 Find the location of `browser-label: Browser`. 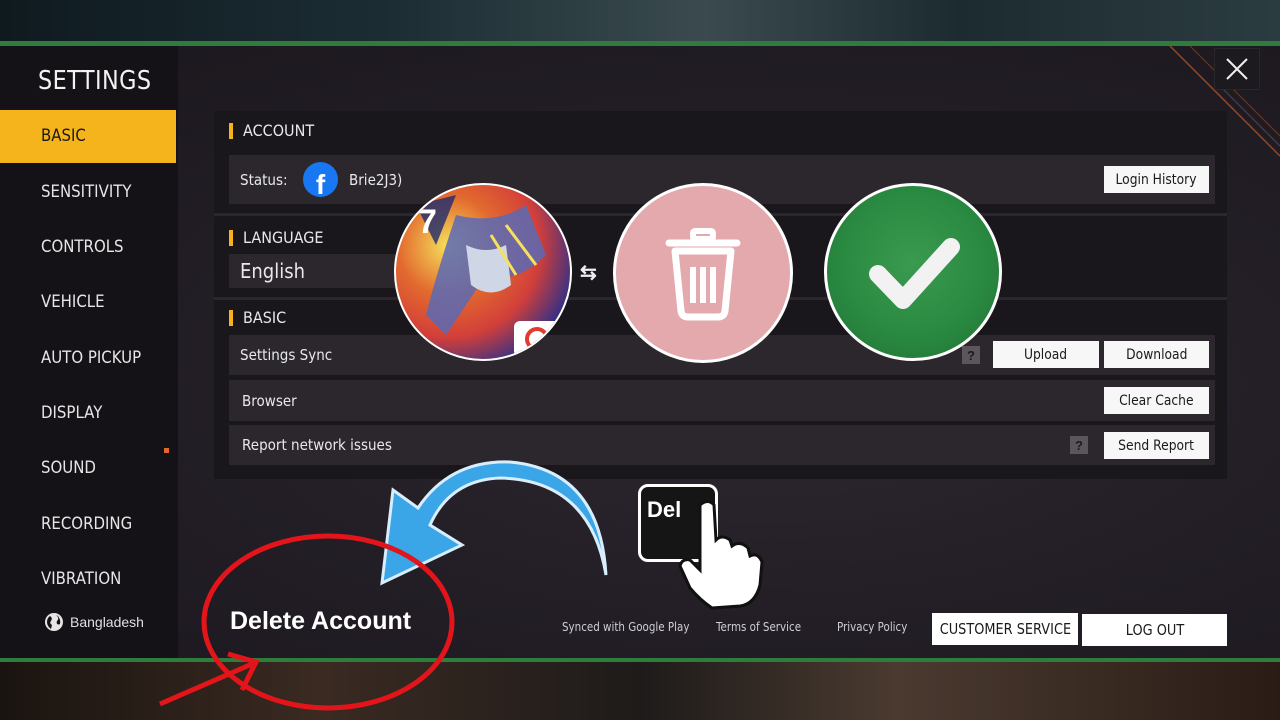

browser-label: Browser is located at coordinates (269, 400).